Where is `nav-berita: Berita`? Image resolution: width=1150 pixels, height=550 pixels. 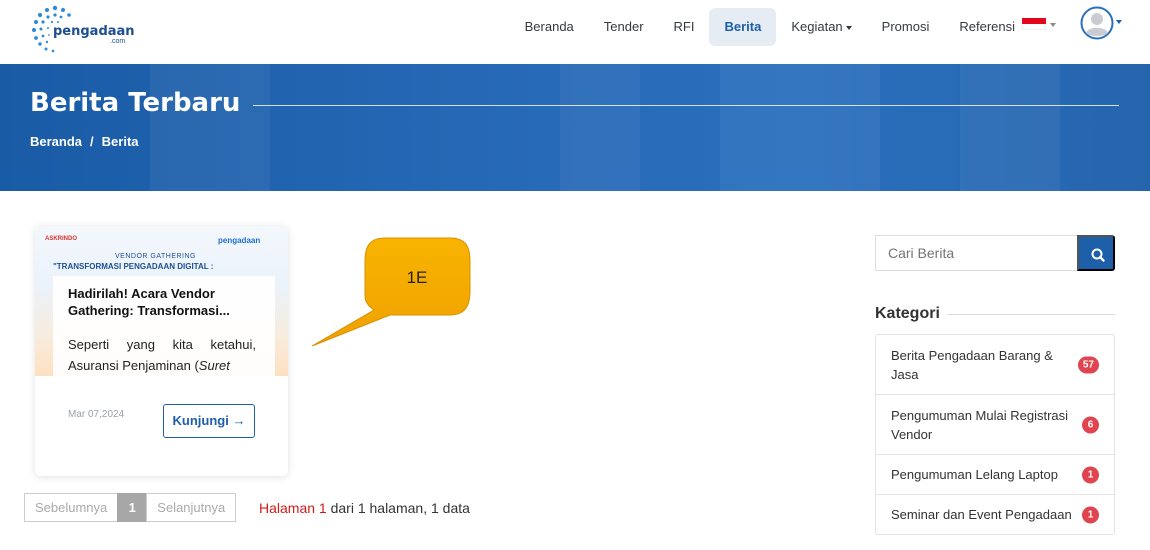 nav-berita: Berita is located at coordinates (743, 27).